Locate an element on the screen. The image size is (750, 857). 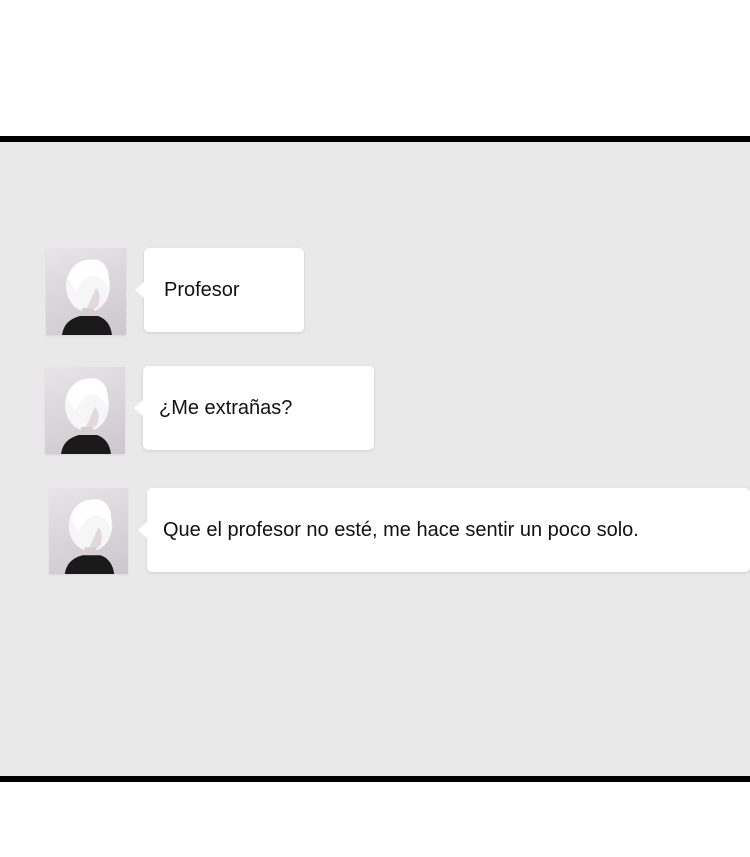
message-text: ¿Me extrañas? is located at coordinates (226, 407).